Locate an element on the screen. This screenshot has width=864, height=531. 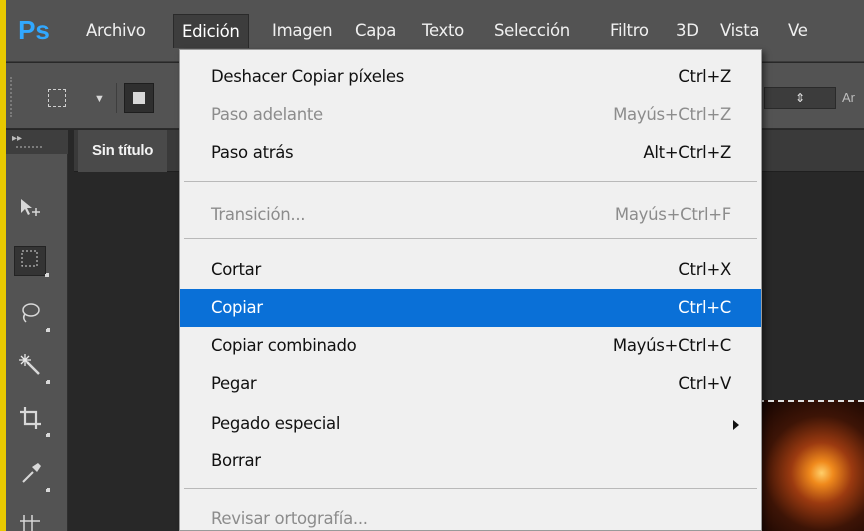
menu-item-shortcut: Ctrl+Z is located at coordinates (704, 76).